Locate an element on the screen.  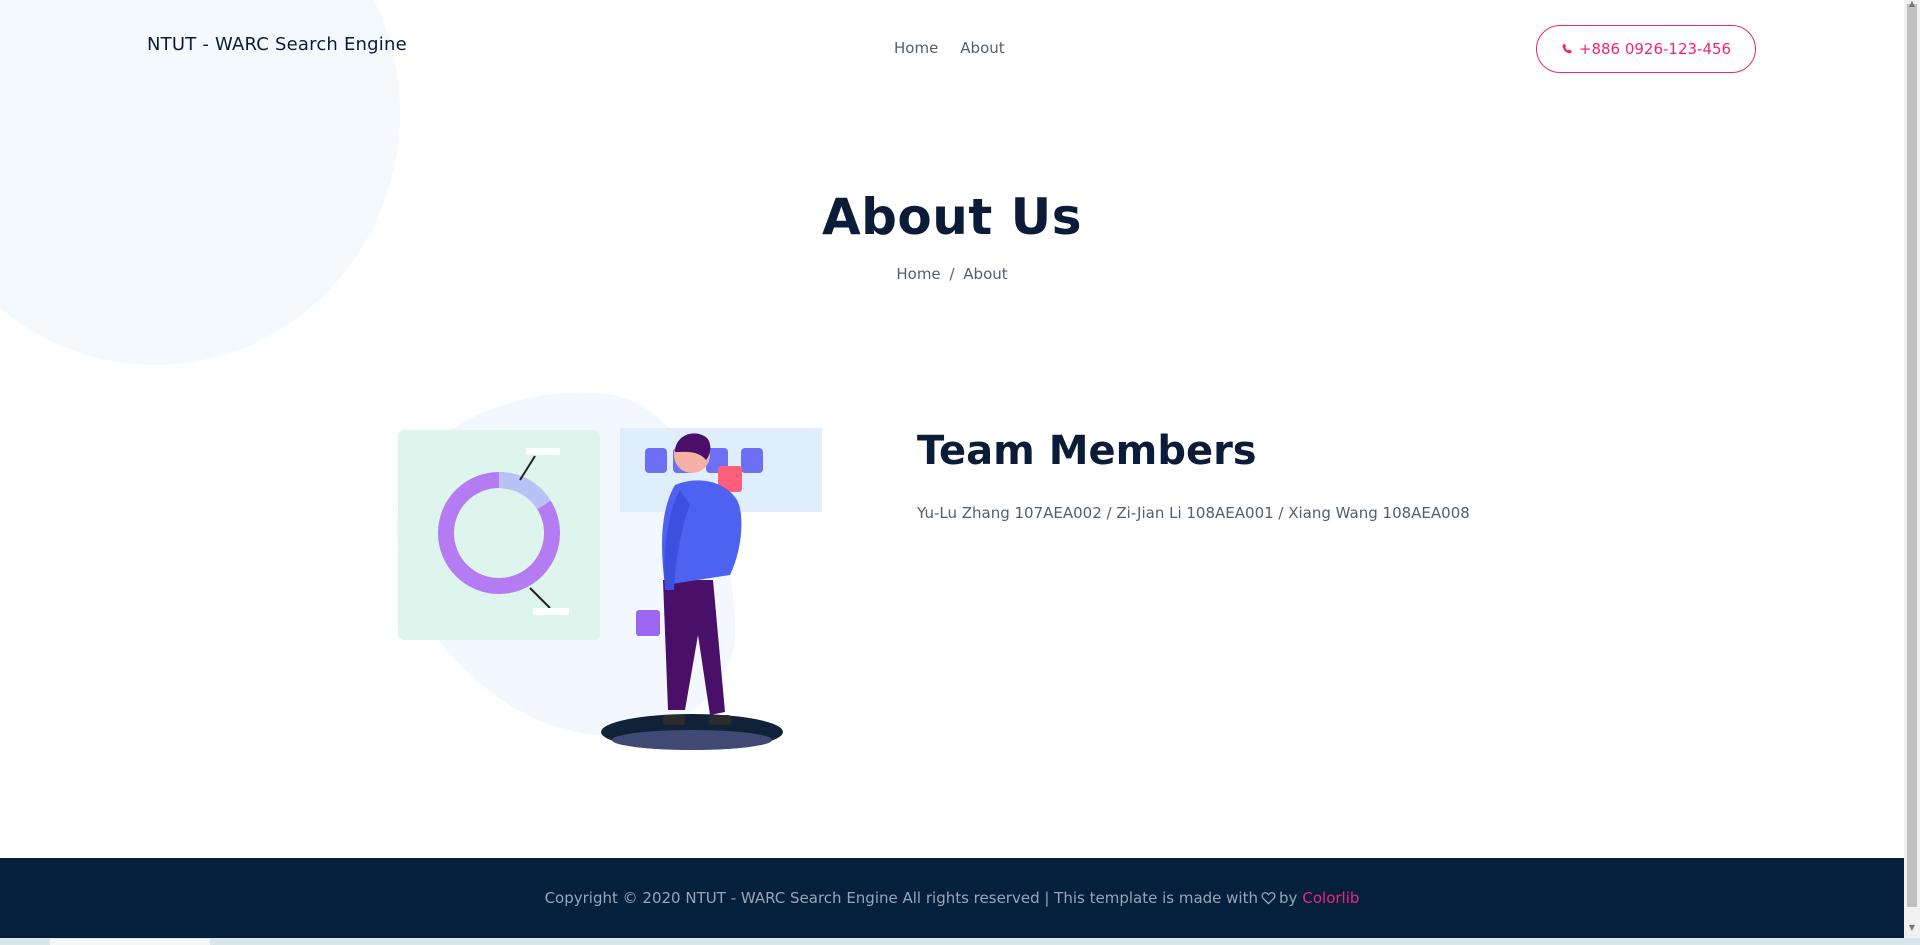
breadcrumb-about: About is located at coordinates (985, 274).